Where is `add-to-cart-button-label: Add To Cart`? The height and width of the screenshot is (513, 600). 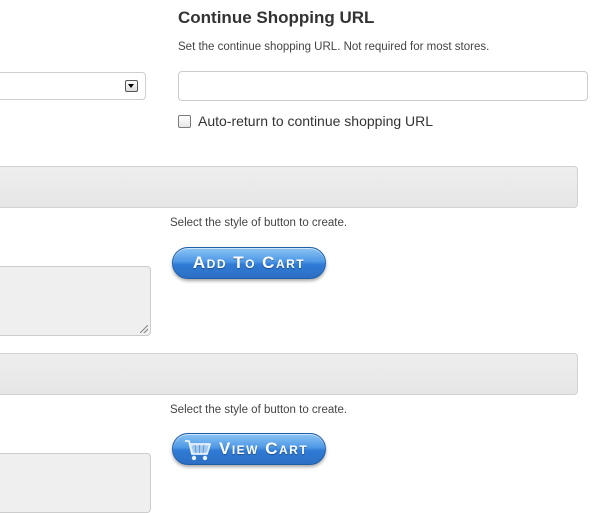
add-to-cart-button-label: Add To Cart is located at coordinates (249, 262).